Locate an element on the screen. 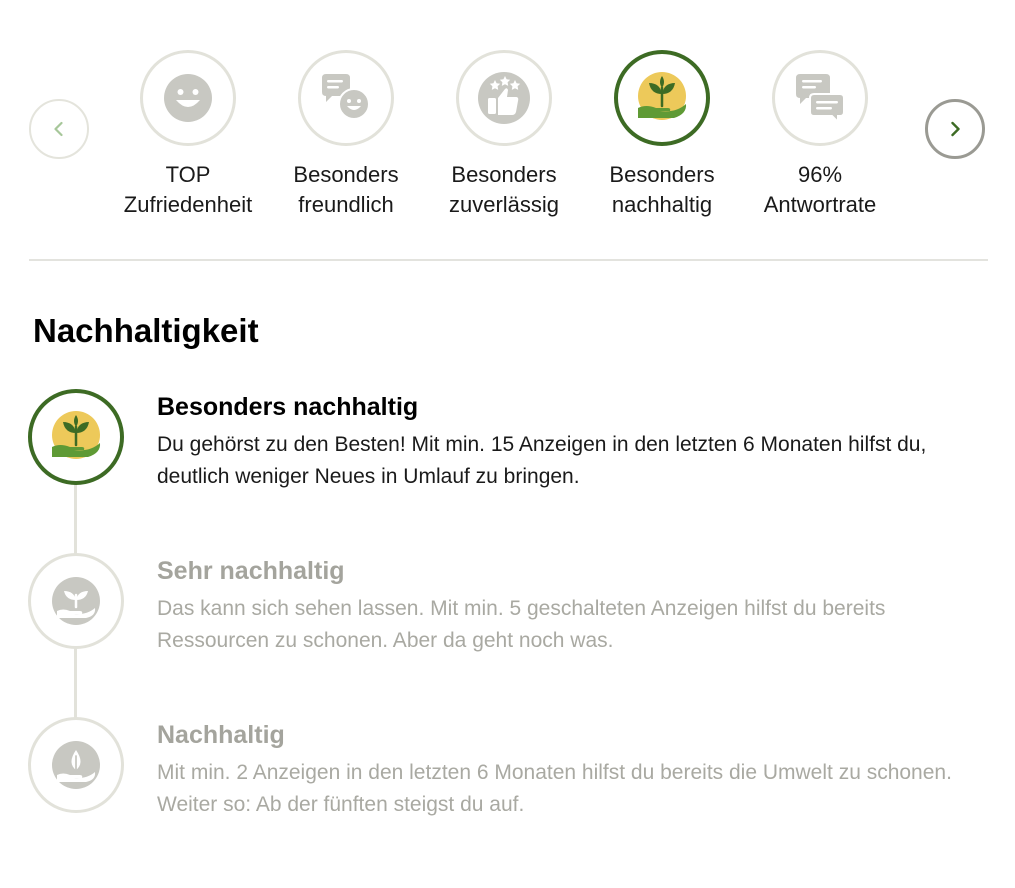 Image resolution: width=1015 pixels, height=888 pixels. level-title: Sehr nachhaltig is located at coordinates (251, 571).